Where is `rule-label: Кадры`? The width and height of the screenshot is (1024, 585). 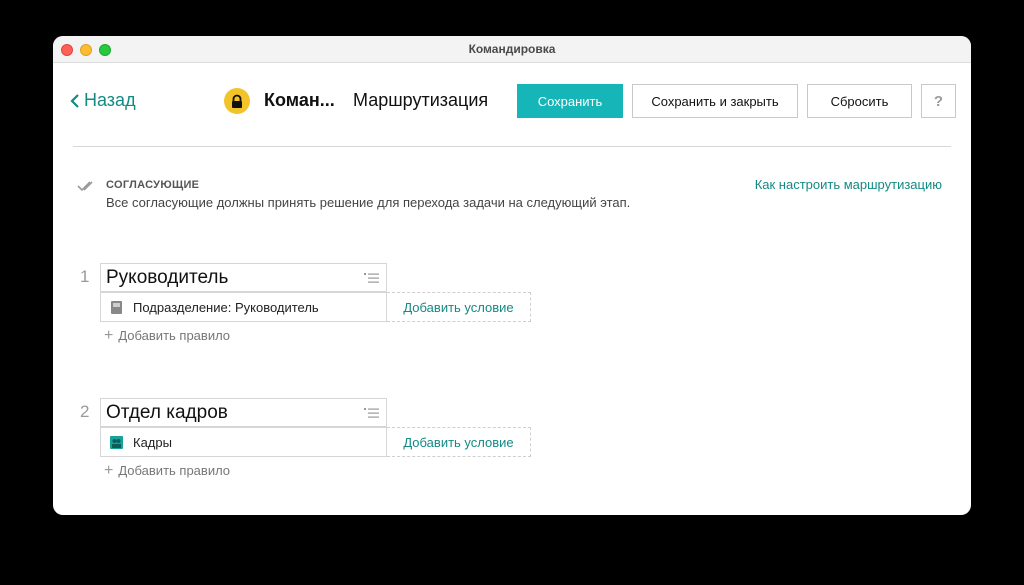 rule-label: Кадры is located at coordinates (152, 442).